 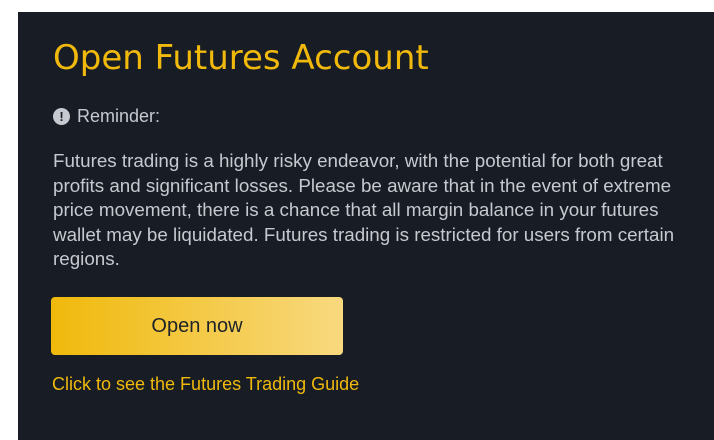 I want to click on reminder-heading: ! Reminder:, so click(x=106, y=116).